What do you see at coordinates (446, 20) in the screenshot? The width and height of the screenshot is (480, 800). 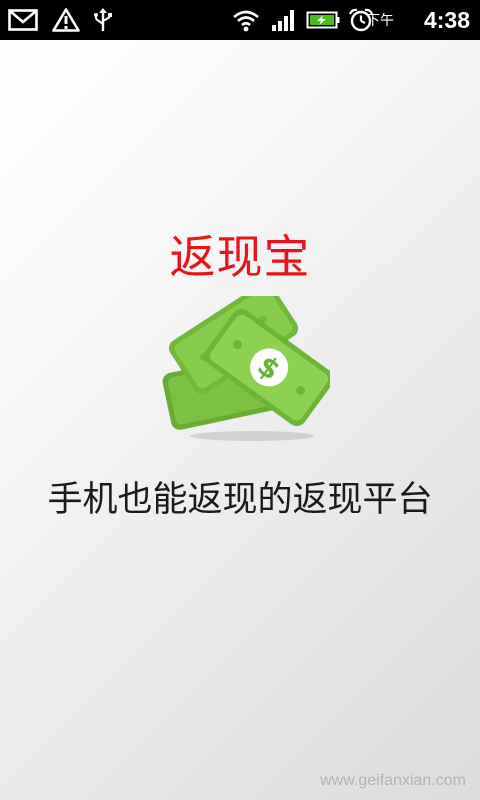 I see `status-clock: 4:38` at bounding box center [446, 20].